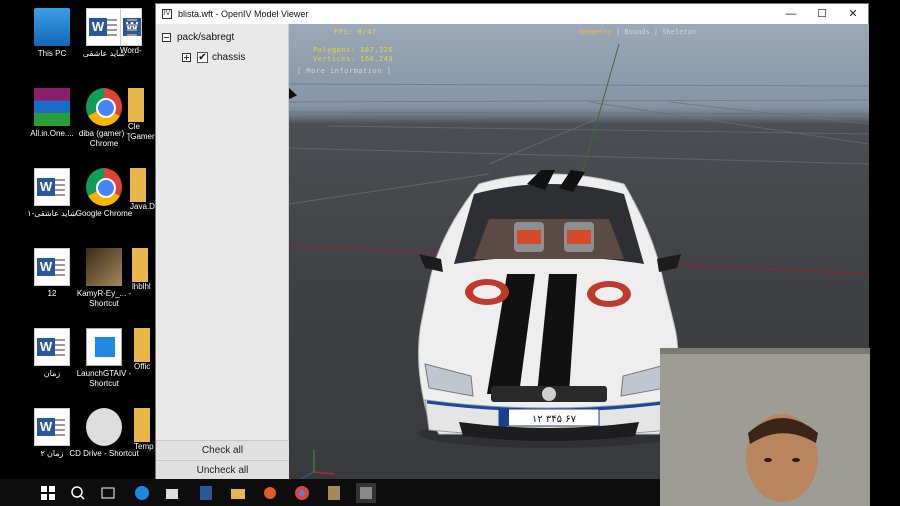  Describe the element at coordinates (104, 453) in the screenshot. I see `desktop-icon-label: CD Drive - Shortcut` at that location.